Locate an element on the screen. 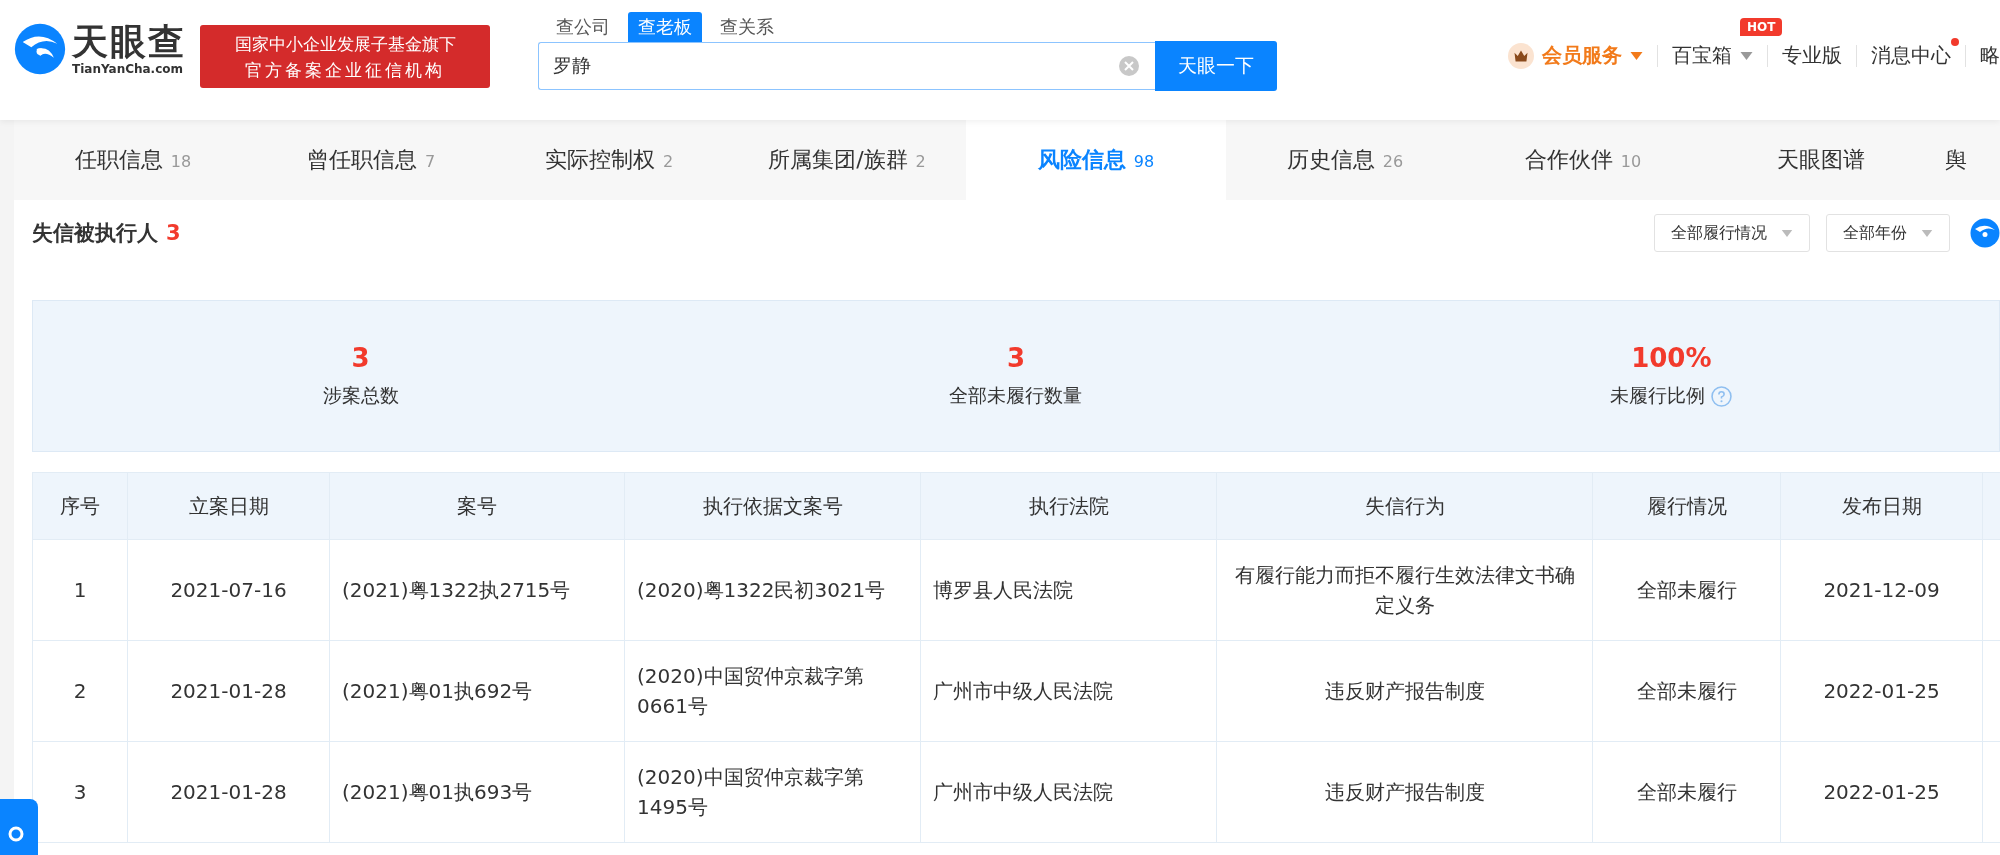 The height and width of the screenshot is (855, 2000). table-cell: (2021)粤01执692号 is located at coordinates (437, 691).